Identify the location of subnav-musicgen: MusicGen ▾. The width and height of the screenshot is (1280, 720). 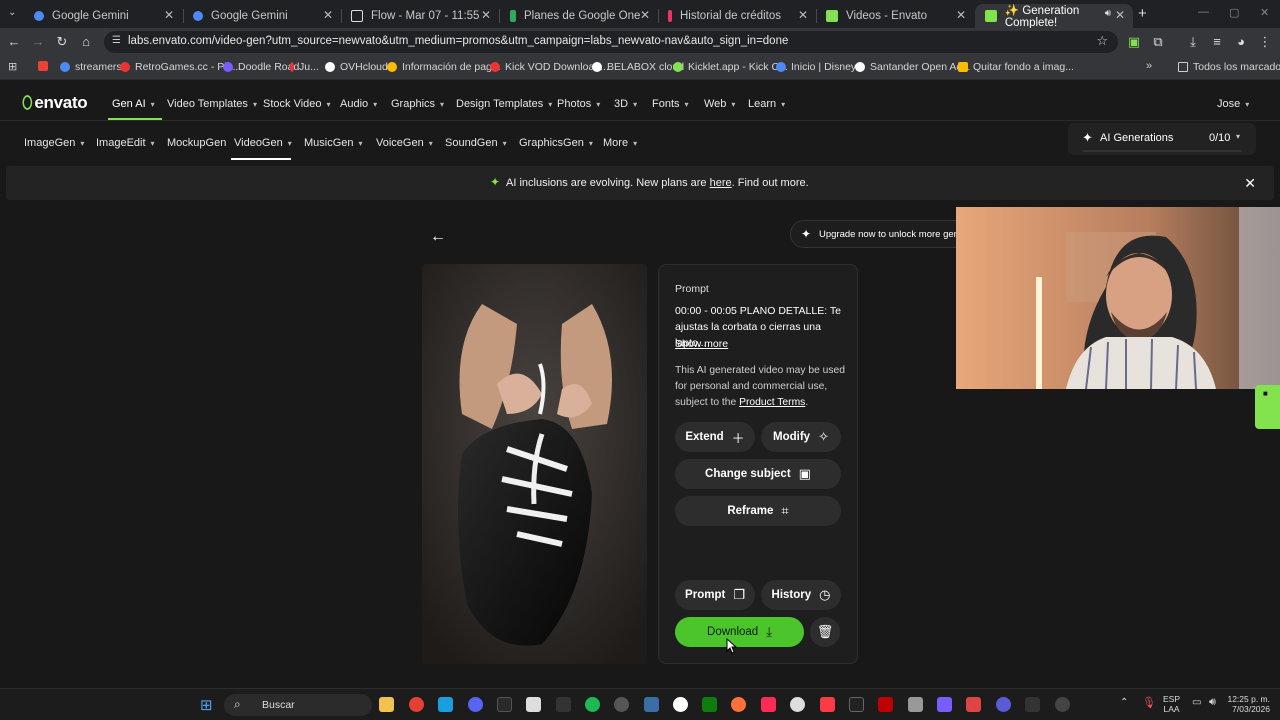
(333, 143).